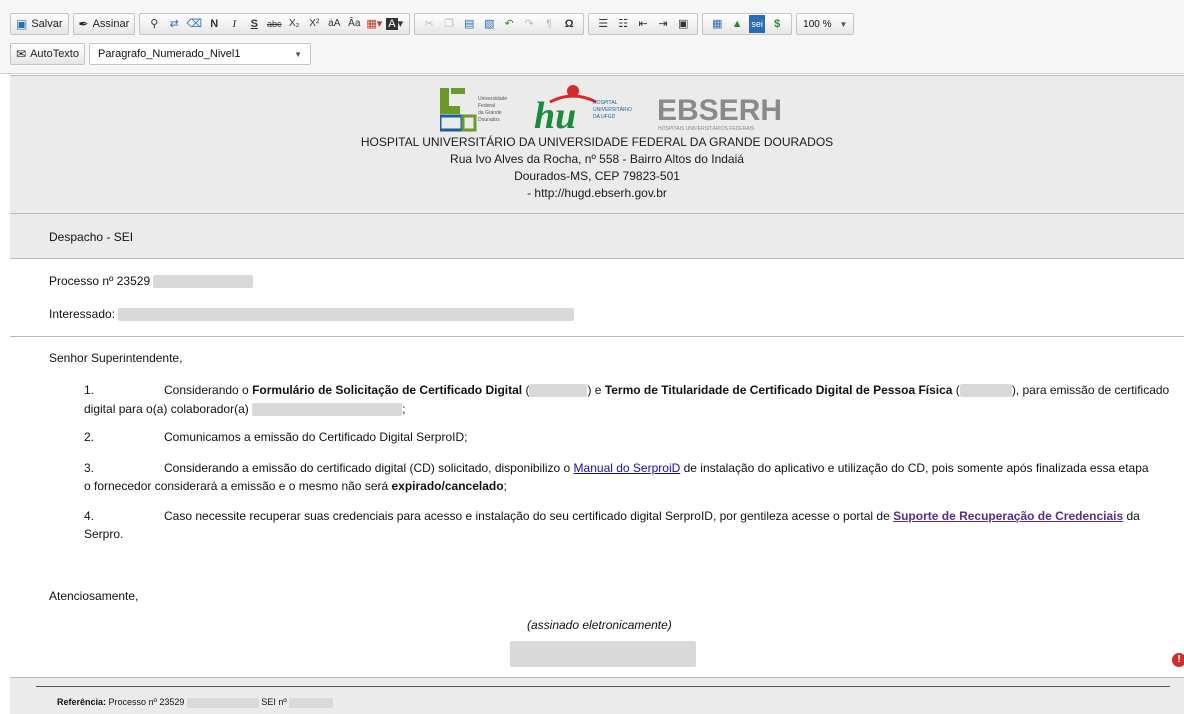  Describe the element at coordinates (404, 409) in the screenshot. I see `item-text: ;` at that location.